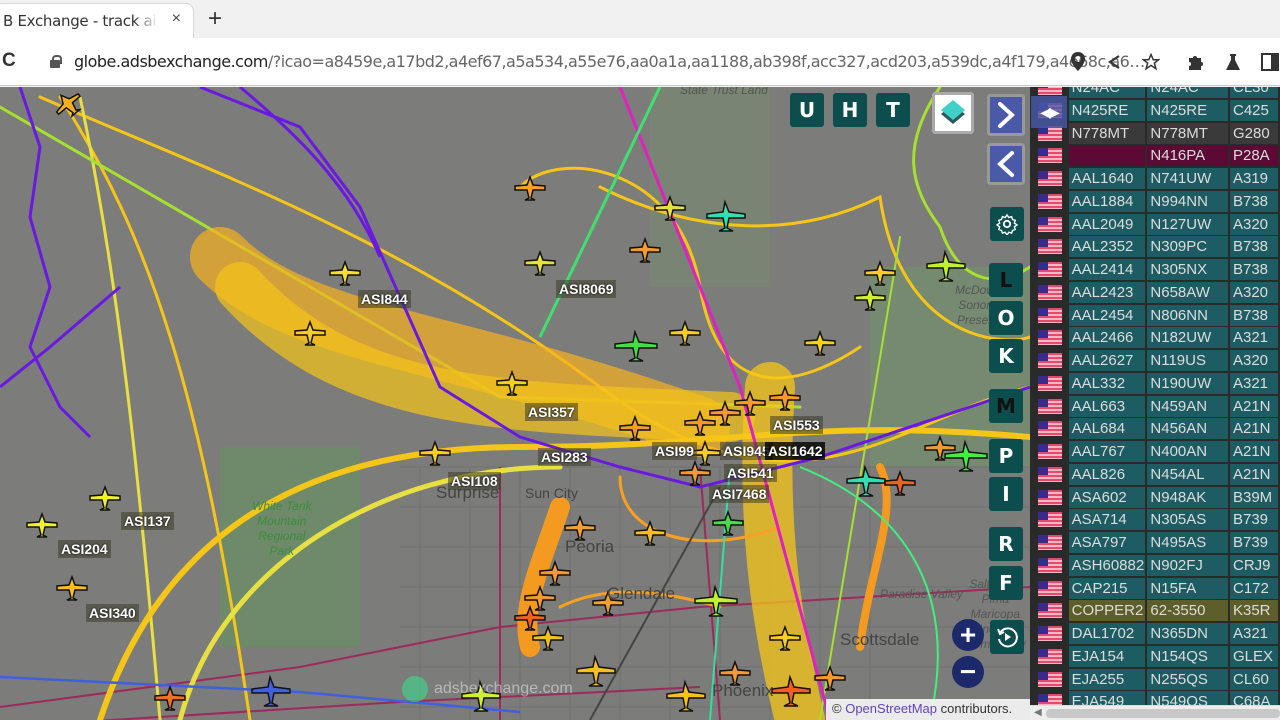  I want to click on aircraft-row: ASA602 N948AK B39M, so click(1155, 497).